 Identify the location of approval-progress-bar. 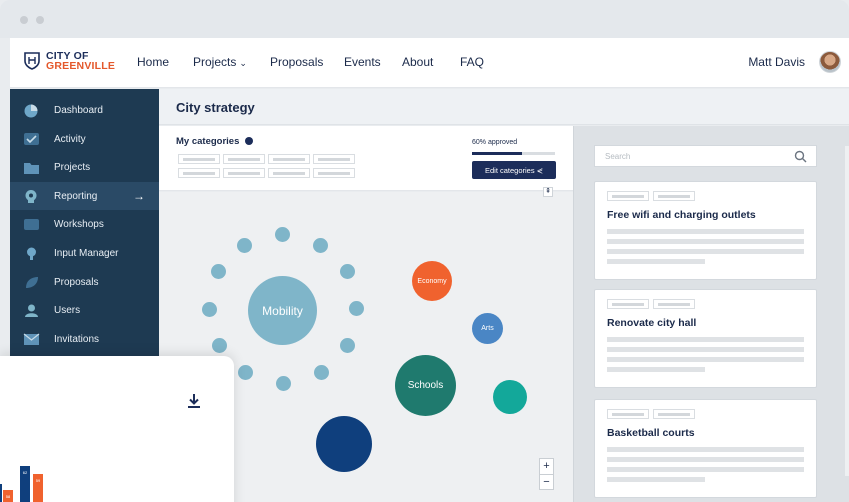
(513, 153).